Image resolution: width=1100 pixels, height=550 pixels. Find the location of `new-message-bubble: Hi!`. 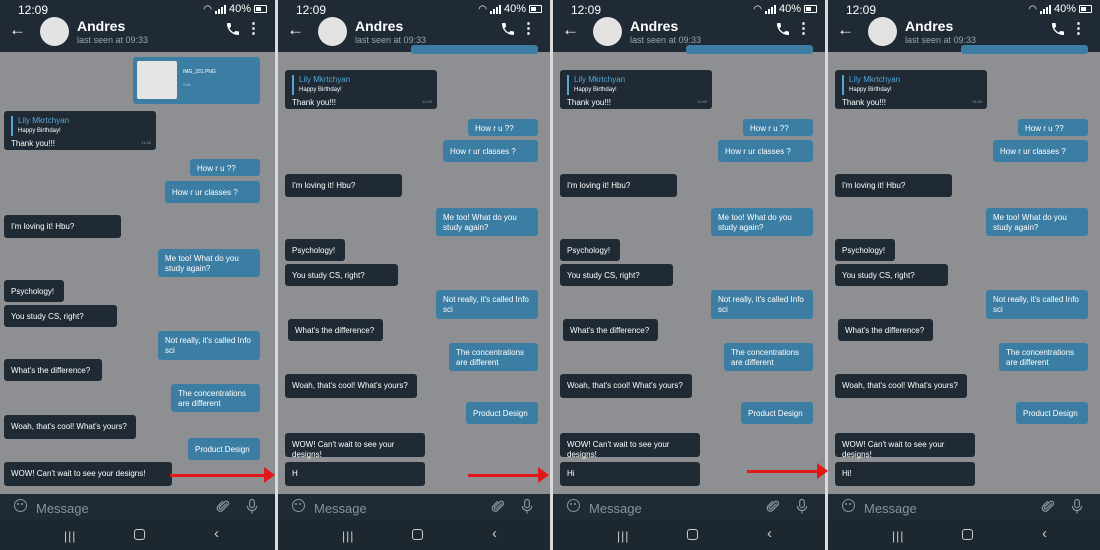

new-message-bubble: Hi! is located at coordinates (905, 474).